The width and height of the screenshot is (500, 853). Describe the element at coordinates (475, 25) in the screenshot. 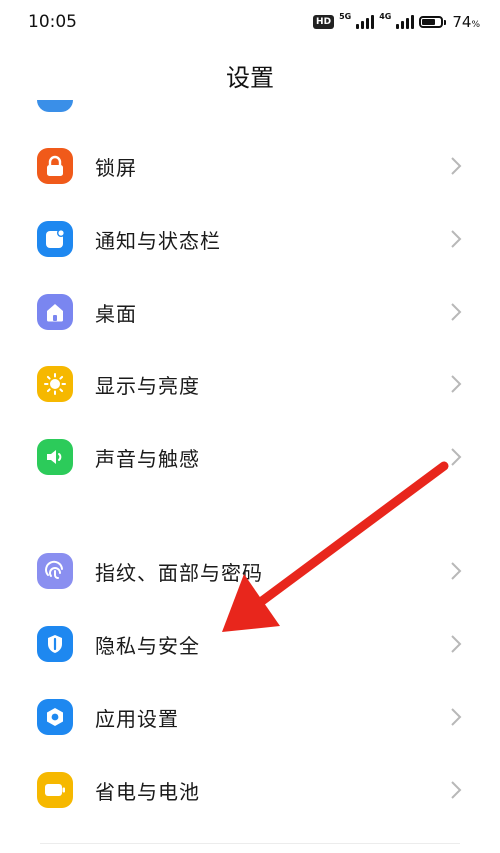

I see `battery-percent-unit: %` at that location.